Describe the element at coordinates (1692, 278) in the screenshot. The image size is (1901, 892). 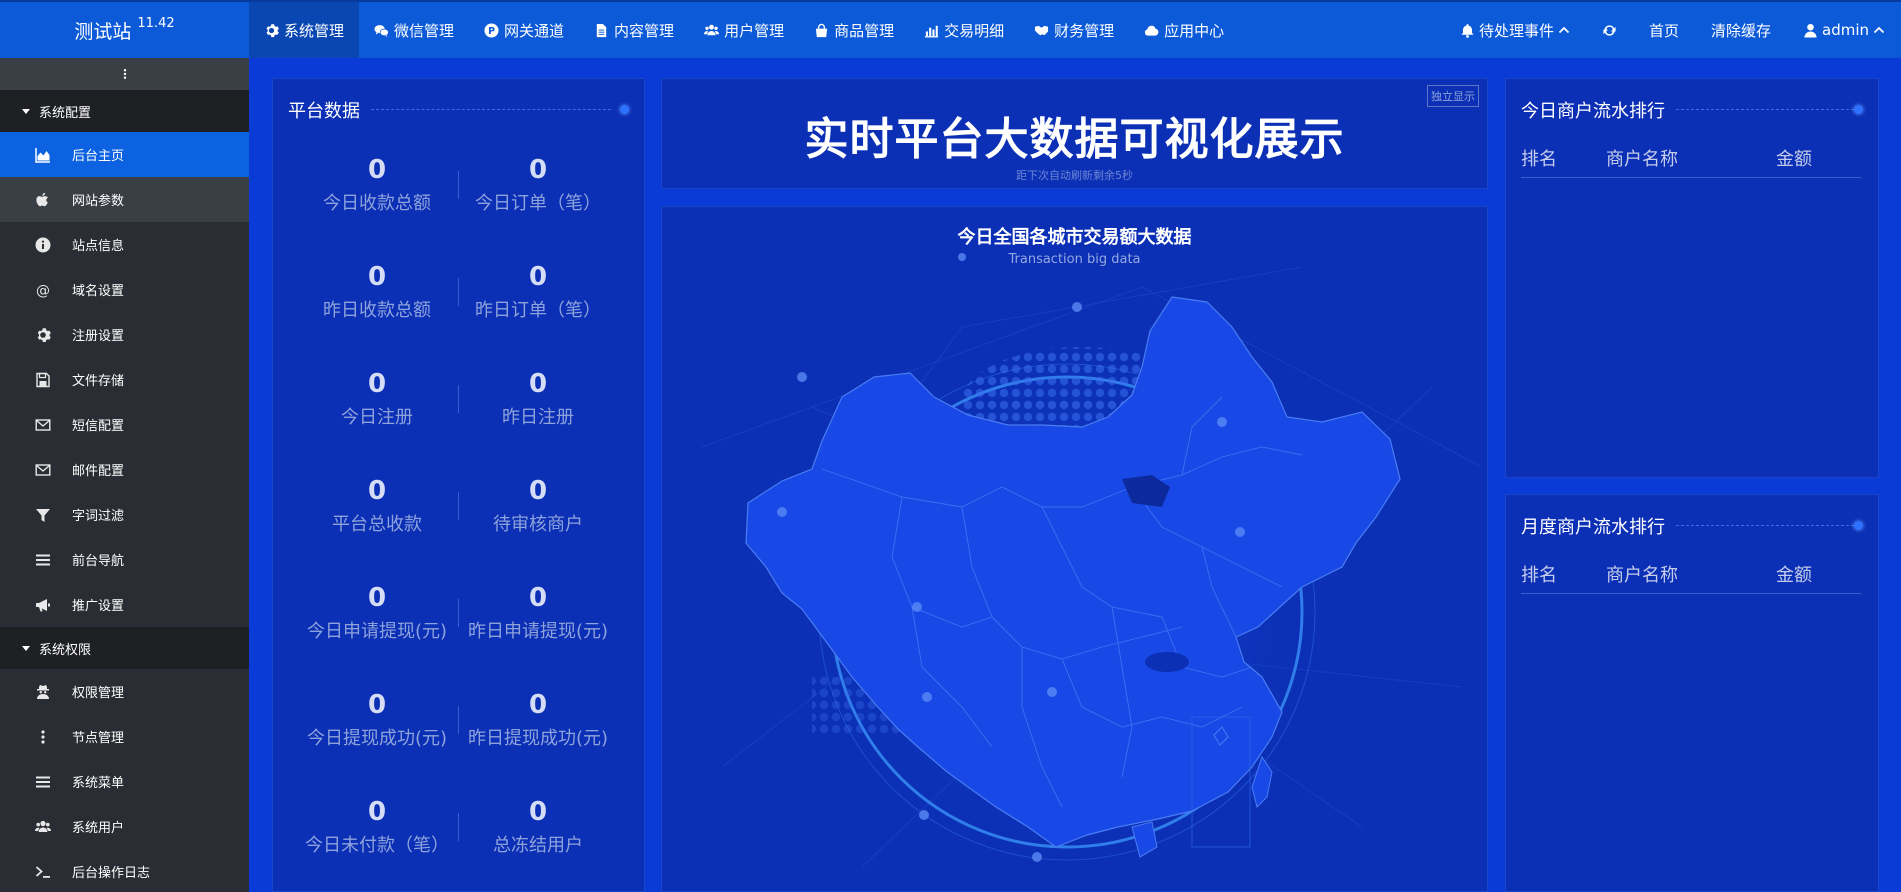
I see `today-ranking-panel: 今日商户流水排行 排名 商户名称 金额` at that location.